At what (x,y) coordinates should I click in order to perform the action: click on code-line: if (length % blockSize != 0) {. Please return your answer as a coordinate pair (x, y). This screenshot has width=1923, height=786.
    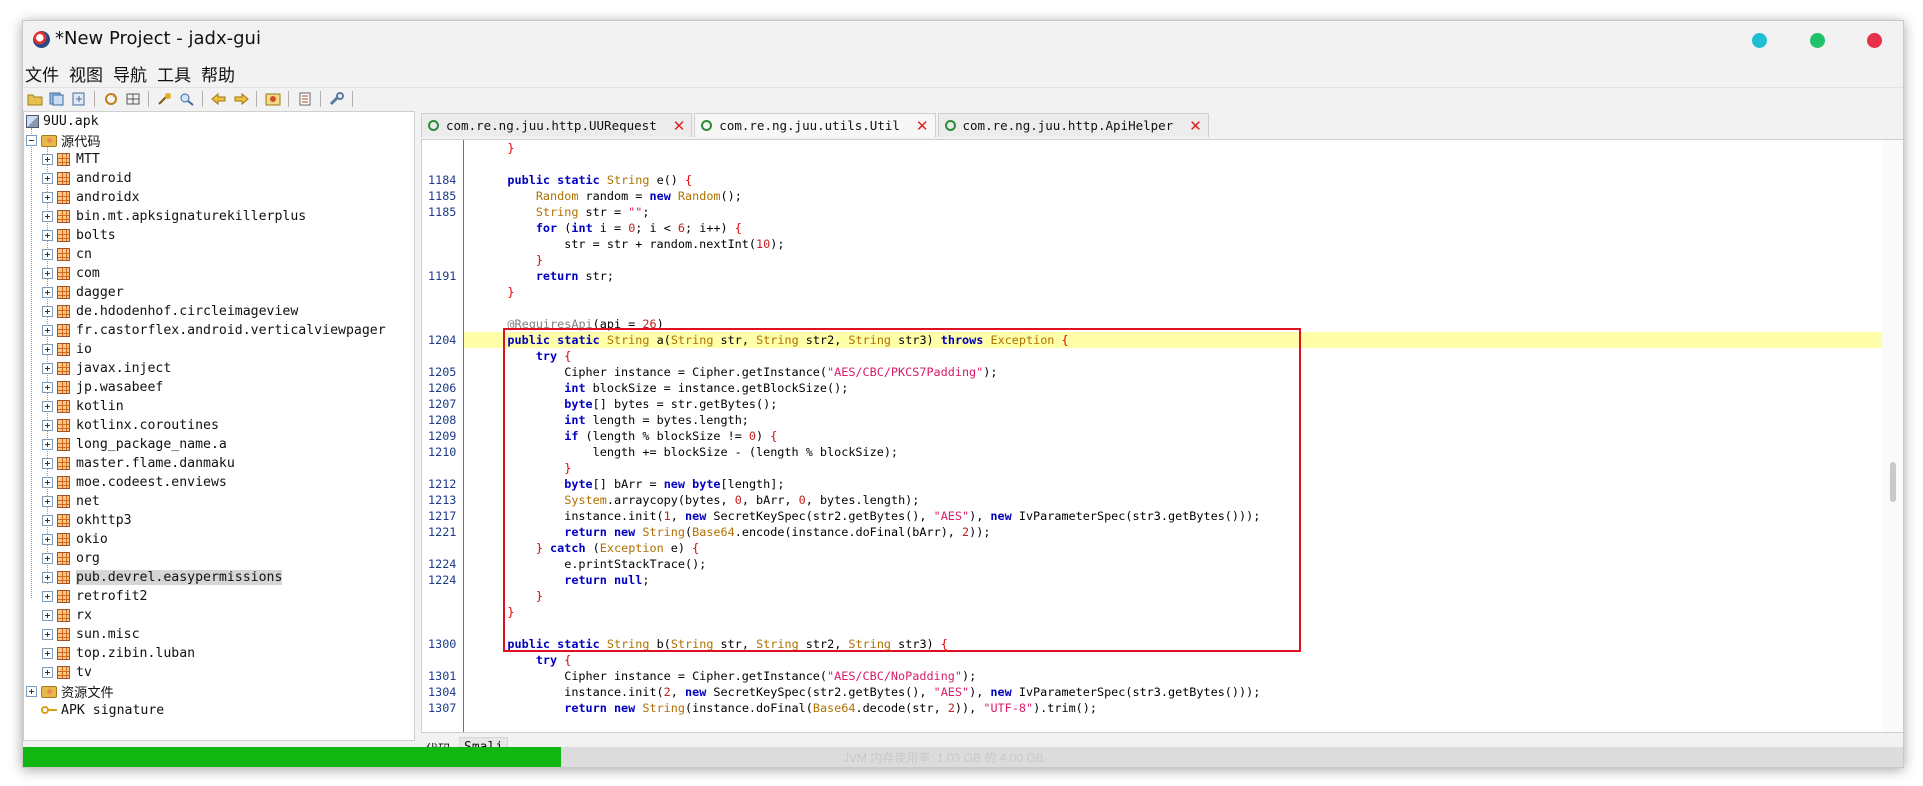
    Looking at the image, I should click on (1173, 436).